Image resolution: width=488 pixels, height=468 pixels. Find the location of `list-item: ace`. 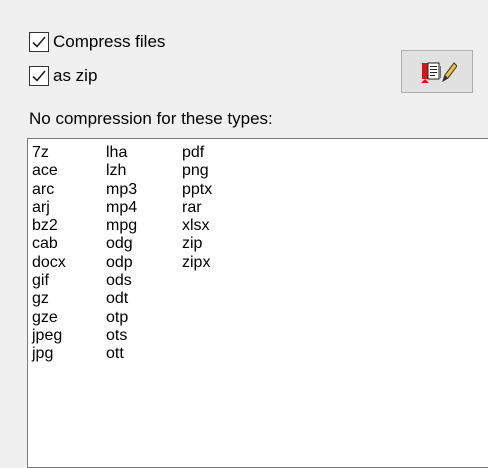

list-item: ace is located at coordinates (49, 171).